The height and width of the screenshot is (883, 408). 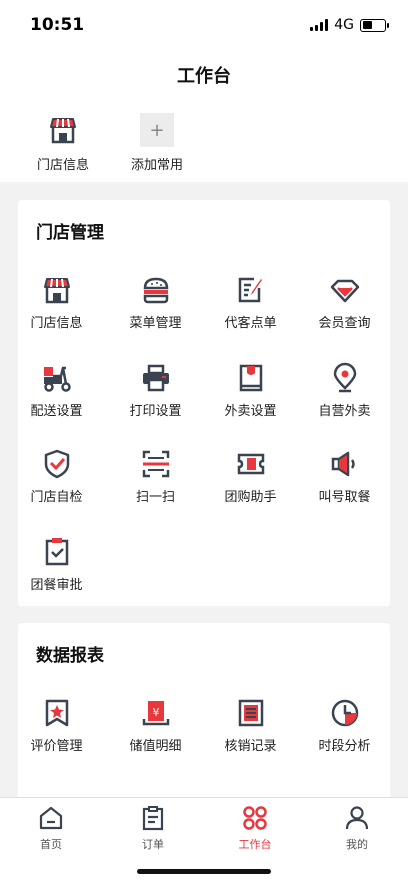 I want to click on grid-item-store-info: 门店信息, so click(x=56, y=302).